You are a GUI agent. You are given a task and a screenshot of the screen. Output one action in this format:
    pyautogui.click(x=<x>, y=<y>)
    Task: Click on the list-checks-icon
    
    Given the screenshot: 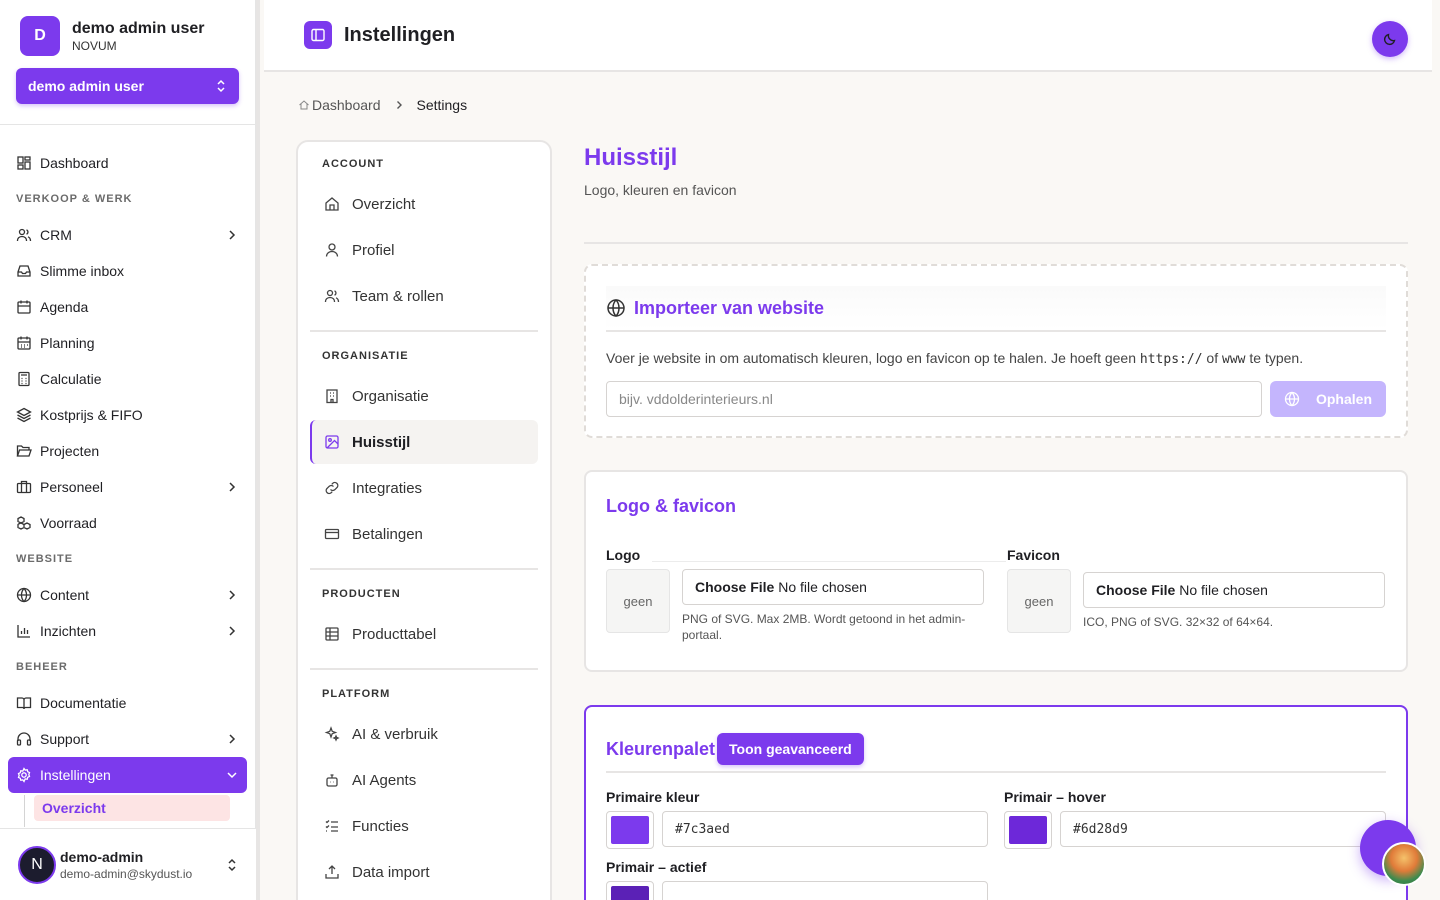 What is the action you would take?
    pyautogui.click(x=331, y=826)
    